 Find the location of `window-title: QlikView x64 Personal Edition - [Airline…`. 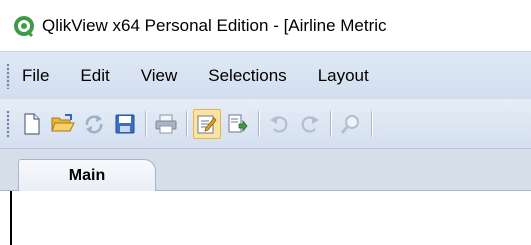

window-title: QlikView x64 Personal Edition - [Airline… is located at coordinates (214, 25).